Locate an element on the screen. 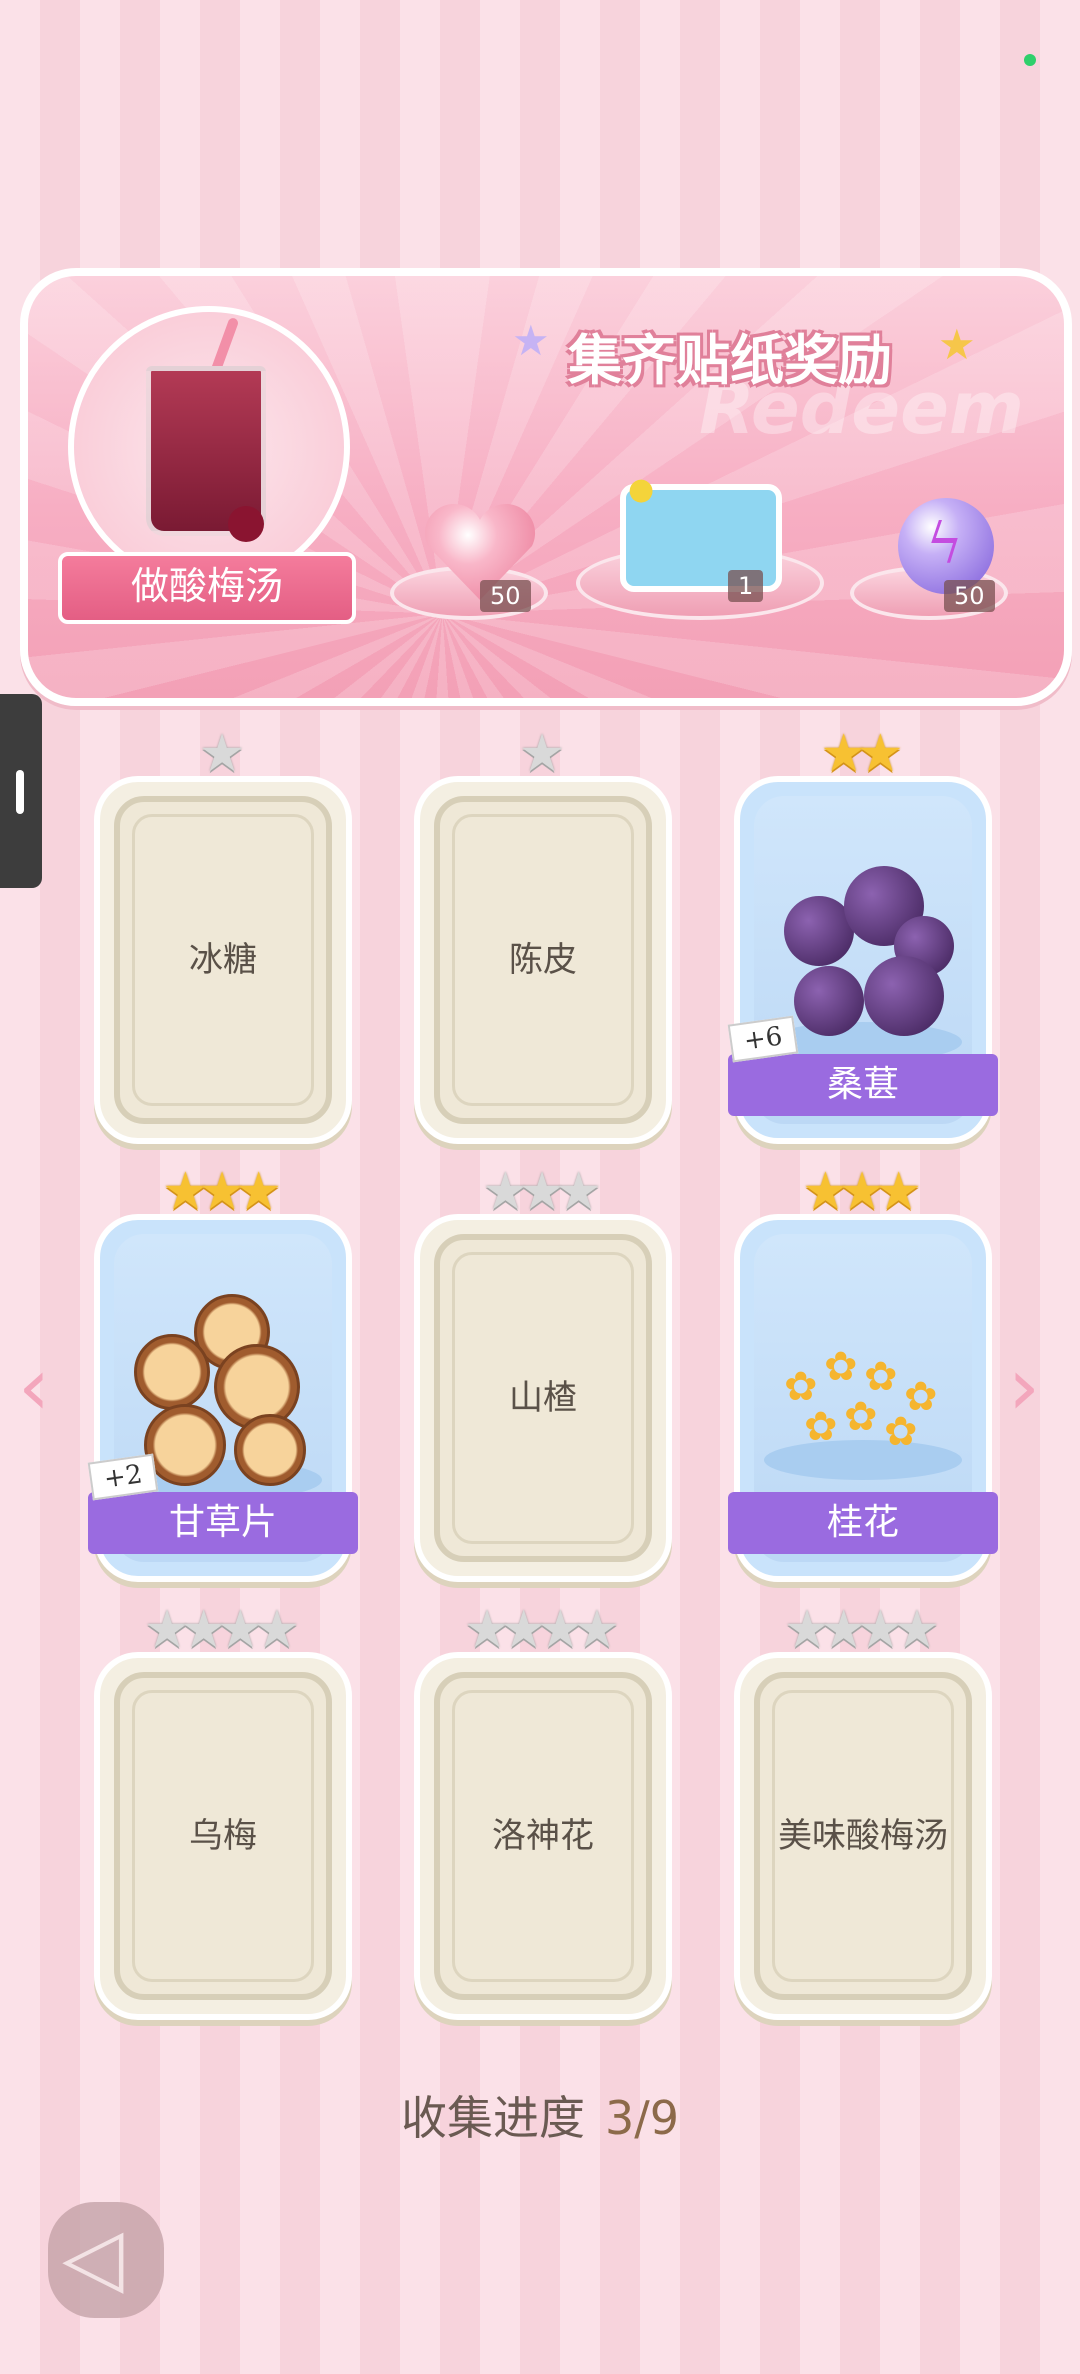 This screenshot has width=1080, height=2374. lemon-icon: ● is located at coordinates (641, 489).